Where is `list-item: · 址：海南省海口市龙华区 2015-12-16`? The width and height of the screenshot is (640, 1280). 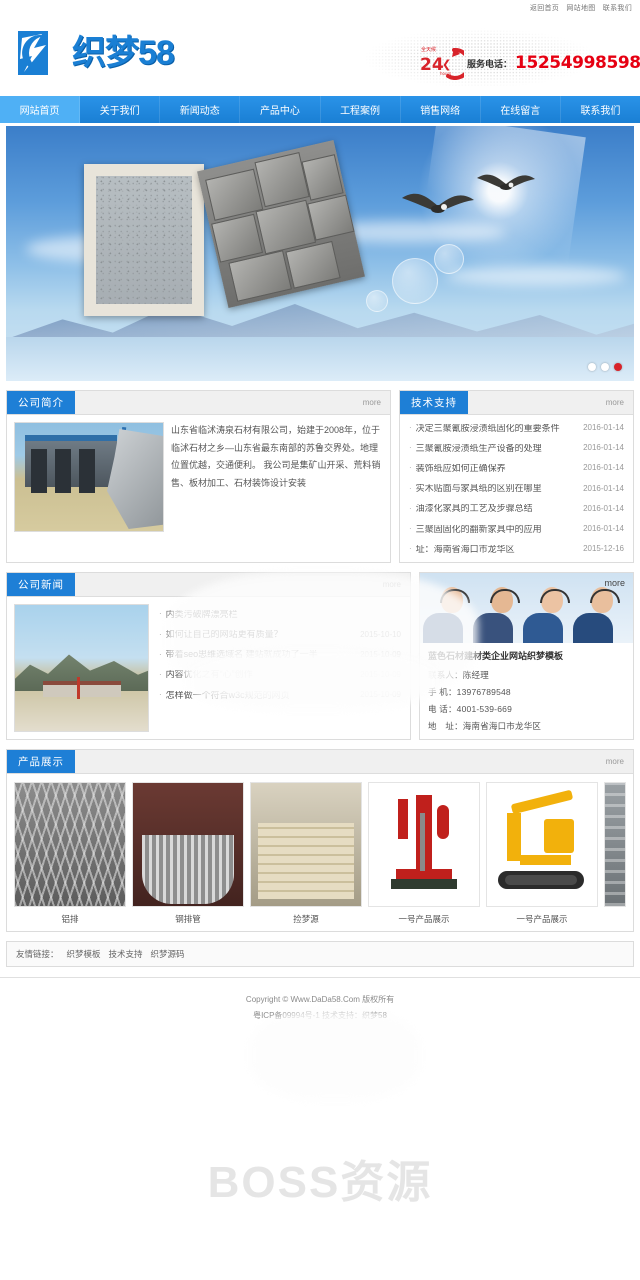
list-item: · 址：海南省海口市龙华区 2015-12-16 is located at coordinates (516, 549).